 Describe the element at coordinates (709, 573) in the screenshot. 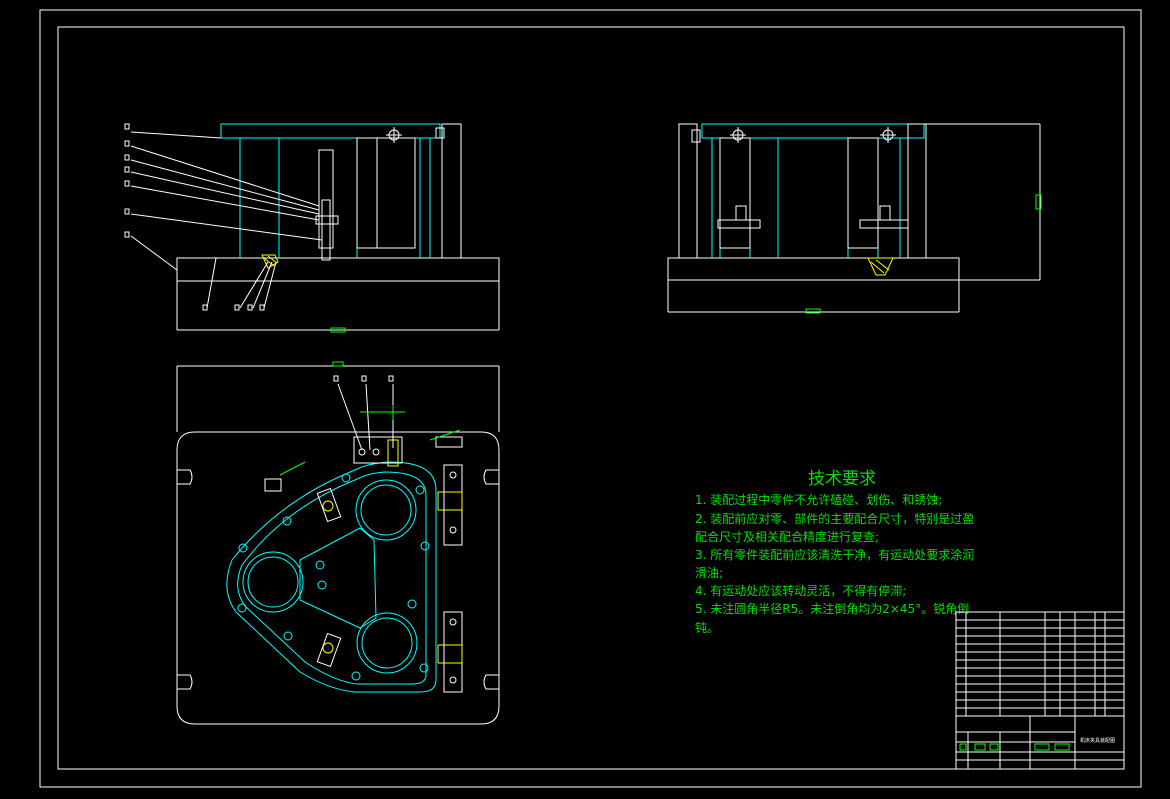

I see `req-line-5: 滑油;` at that location.